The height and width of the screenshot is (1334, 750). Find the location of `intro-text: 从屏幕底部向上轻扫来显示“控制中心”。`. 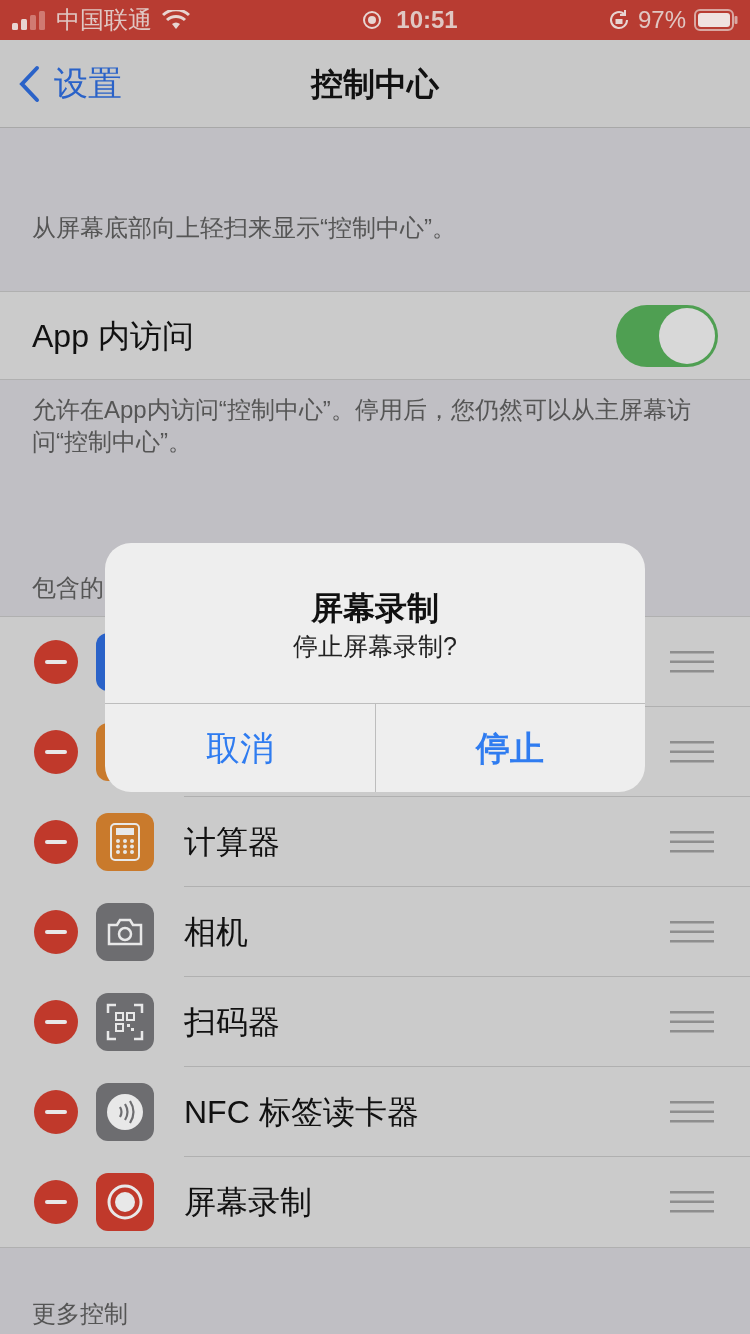

intro-text: 从屏幕底部向上轻扫来显示“控制中心”。 is located at coordinates (244, 228).